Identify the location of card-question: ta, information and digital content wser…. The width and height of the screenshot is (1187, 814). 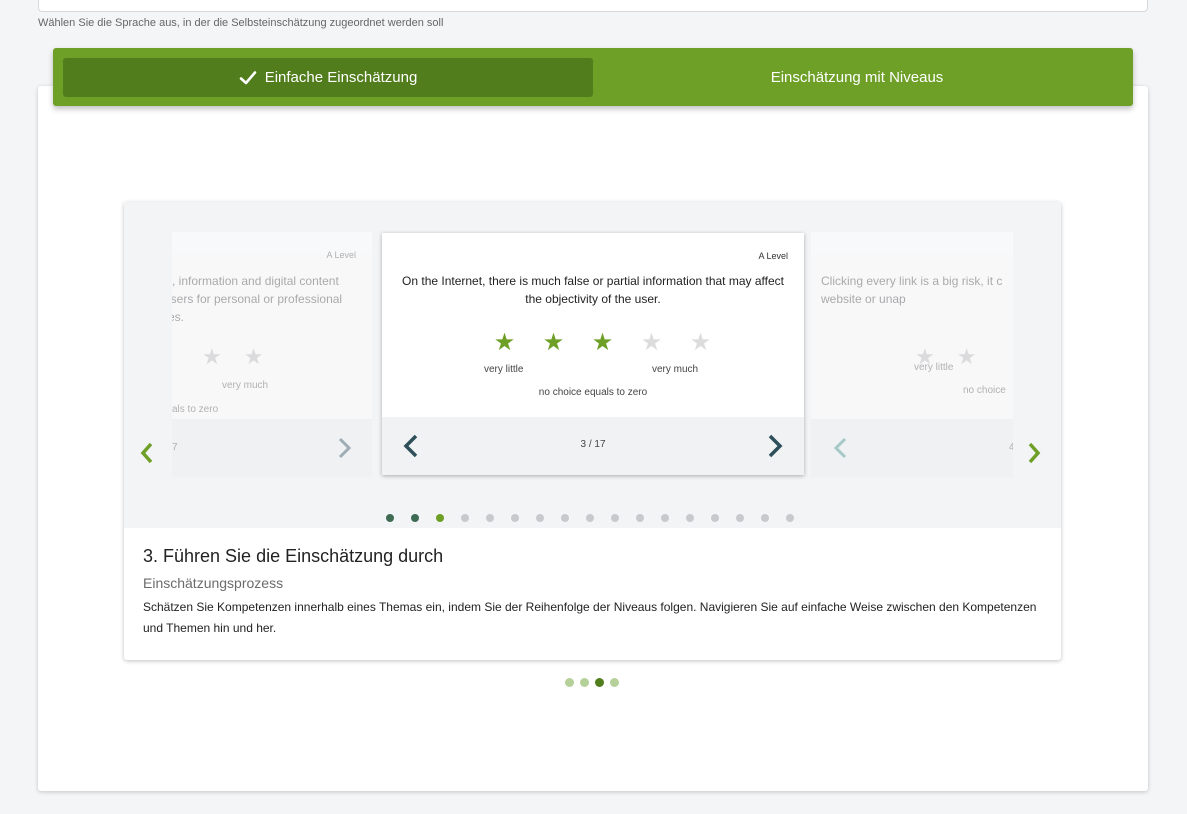
(257, 299).